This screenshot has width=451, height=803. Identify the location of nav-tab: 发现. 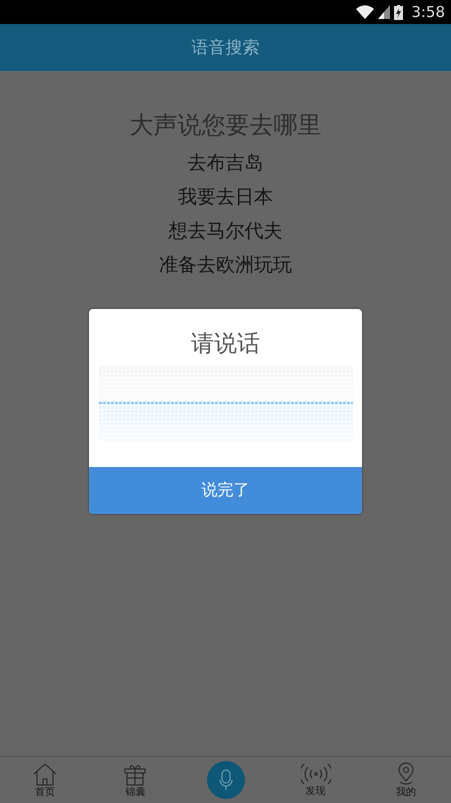
(315, 780).